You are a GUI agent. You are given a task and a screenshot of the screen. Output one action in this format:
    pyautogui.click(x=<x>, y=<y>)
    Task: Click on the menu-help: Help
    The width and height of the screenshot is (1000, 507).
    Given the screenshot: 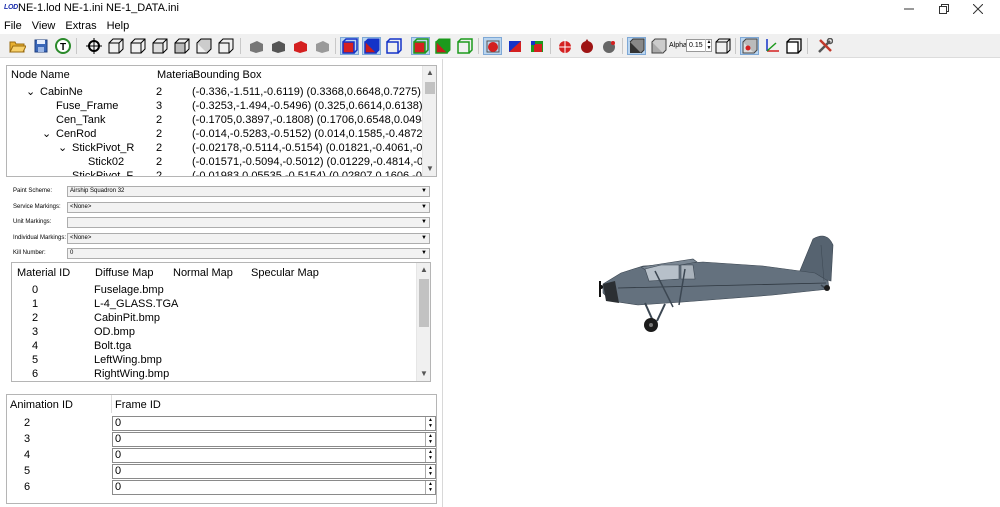 What is the action you would take?
    pyautogui.click(x=118, y=26)
    